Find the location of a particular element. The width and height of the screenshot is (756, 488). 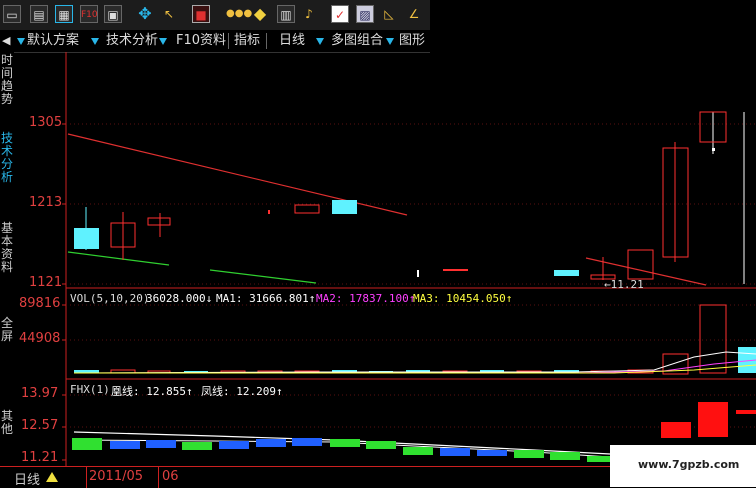

vol-legend-ma1: MA1: 31666.801↑ is located at coordinates (266, 298).